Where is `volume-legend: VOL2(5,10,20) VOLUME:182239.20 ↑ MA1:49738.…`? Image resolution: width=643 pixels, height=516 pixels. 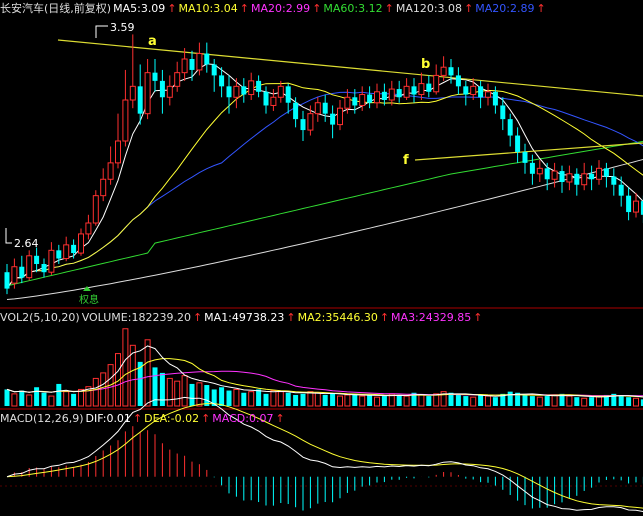 volume-legend: VOL2(5,10,20) VOLUME:182239.20 ↑ MA1:49738.… is located at coordinates (242, 318).